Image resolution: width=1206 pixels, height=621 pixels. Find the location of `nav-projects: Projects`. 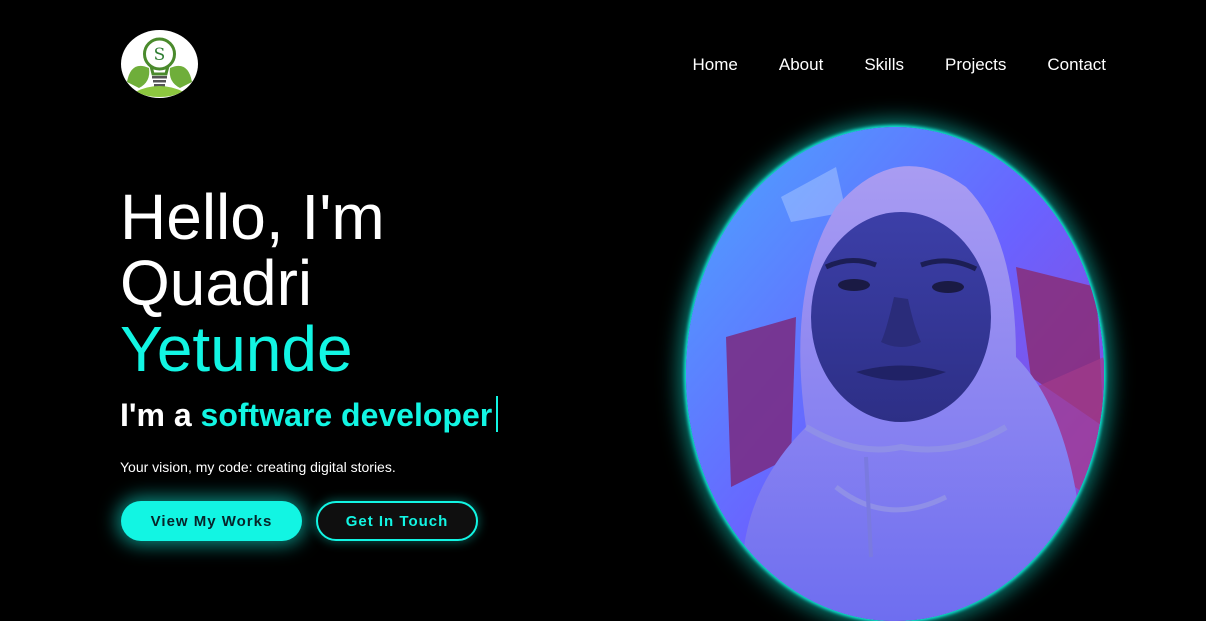

nav-projects: Projects is located at coordinates (975, 65).